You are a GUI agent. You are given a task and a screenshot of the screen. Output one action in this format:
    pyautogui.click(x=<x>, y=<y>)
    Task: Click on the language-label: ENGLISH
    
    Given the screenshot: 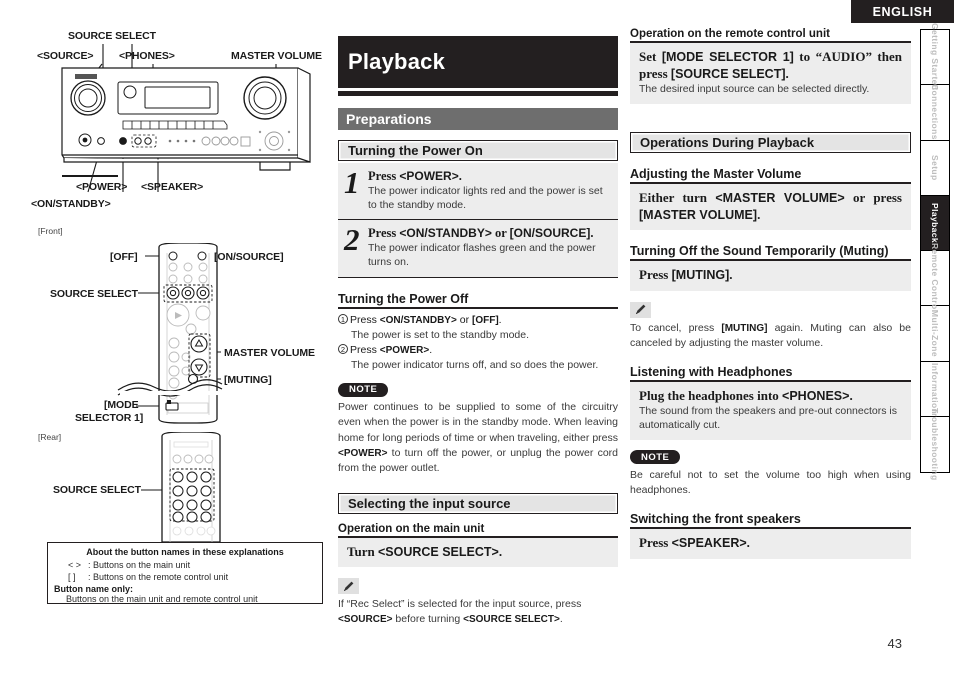 What is the action you would take?
    pyautogui.click(x=902, y=11)
    